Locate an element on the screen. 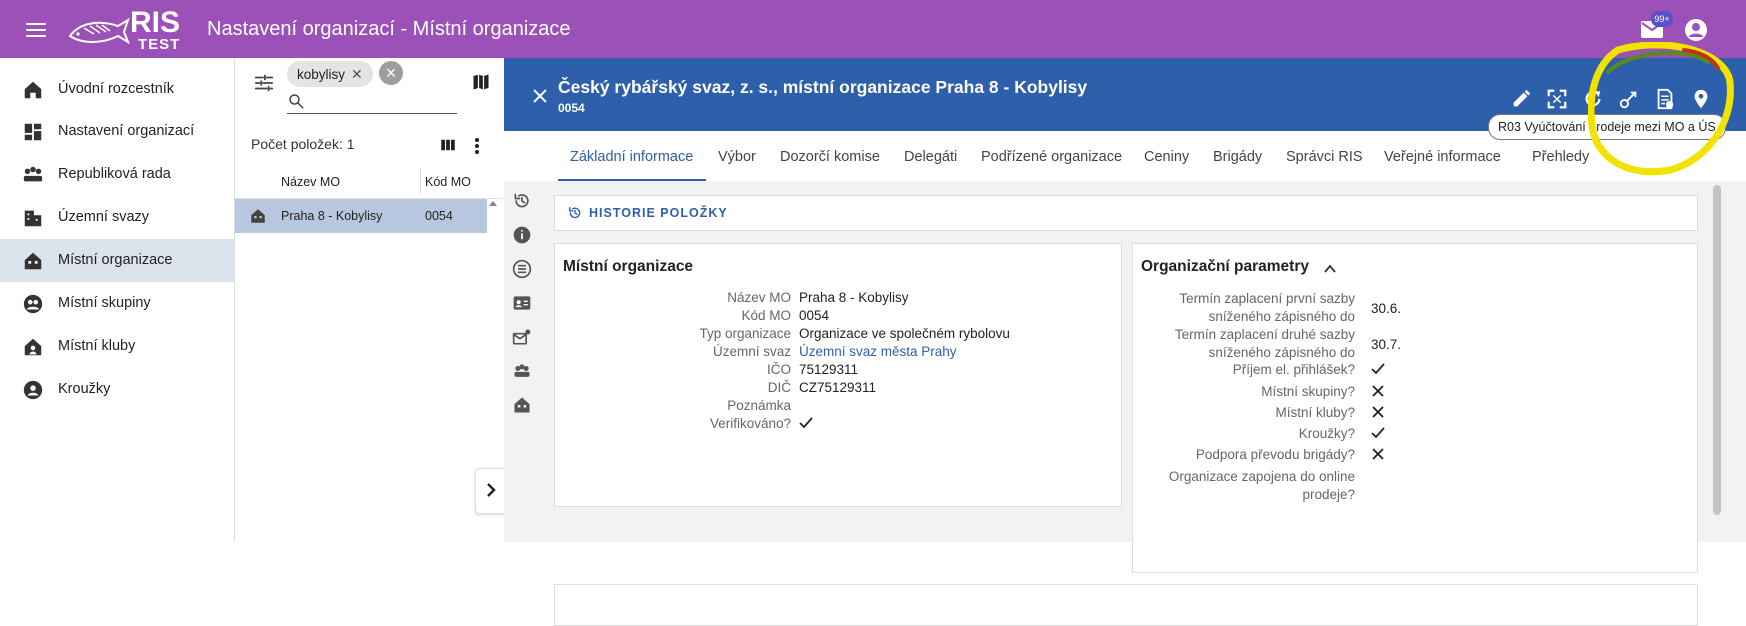  tab-prehledy: Přehledy is located at coordinates (1560, 157).